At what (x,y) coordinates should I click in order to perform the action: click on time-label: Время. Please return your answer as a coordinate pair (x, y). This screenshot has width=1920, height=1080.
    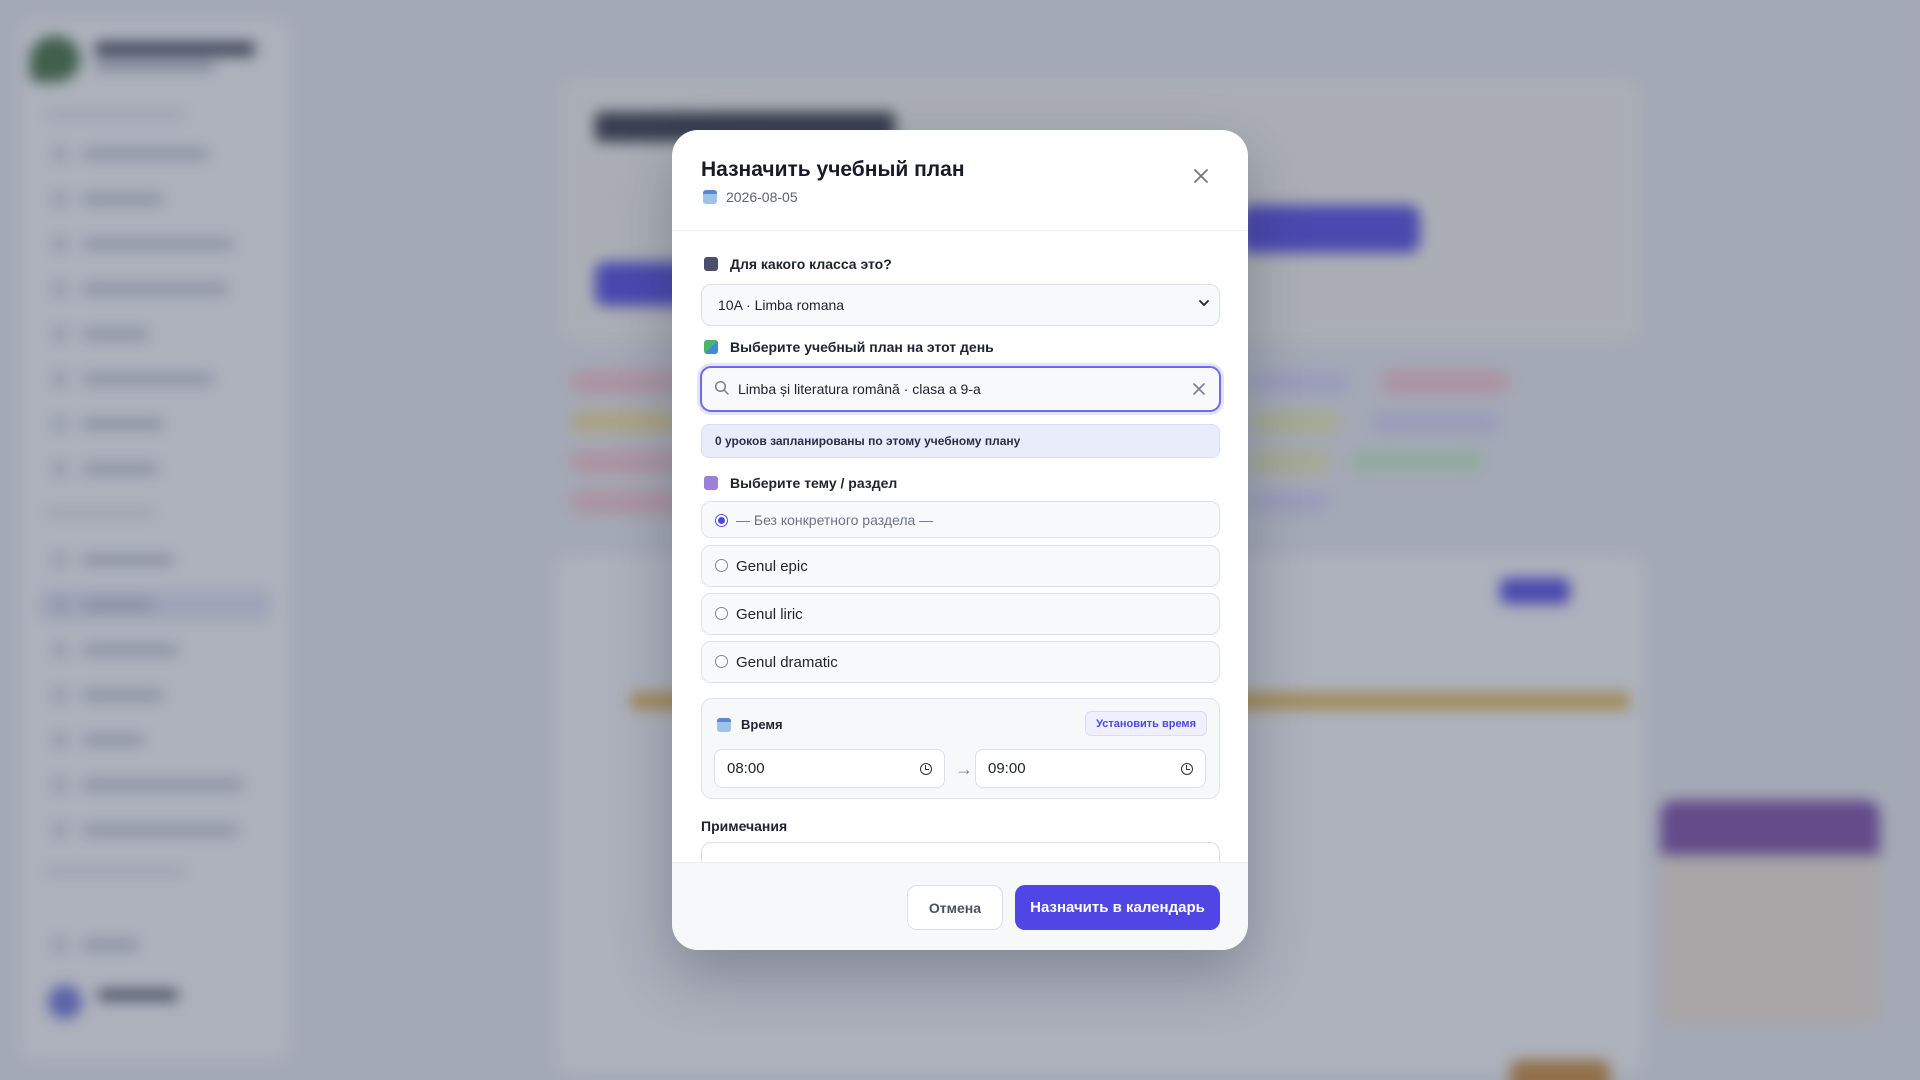
    Looking at the image, I should click on (762, 724).